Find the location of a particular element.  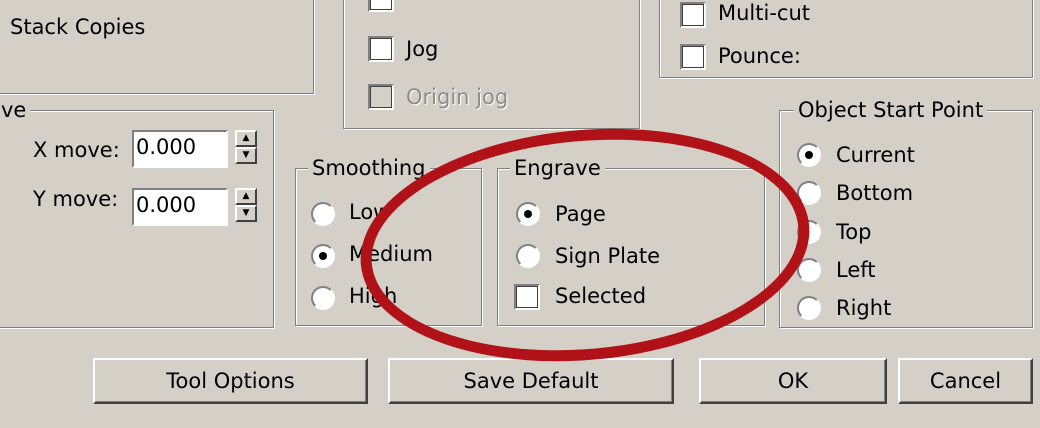

start-right-label: Right is located at coordinates (864, 308).